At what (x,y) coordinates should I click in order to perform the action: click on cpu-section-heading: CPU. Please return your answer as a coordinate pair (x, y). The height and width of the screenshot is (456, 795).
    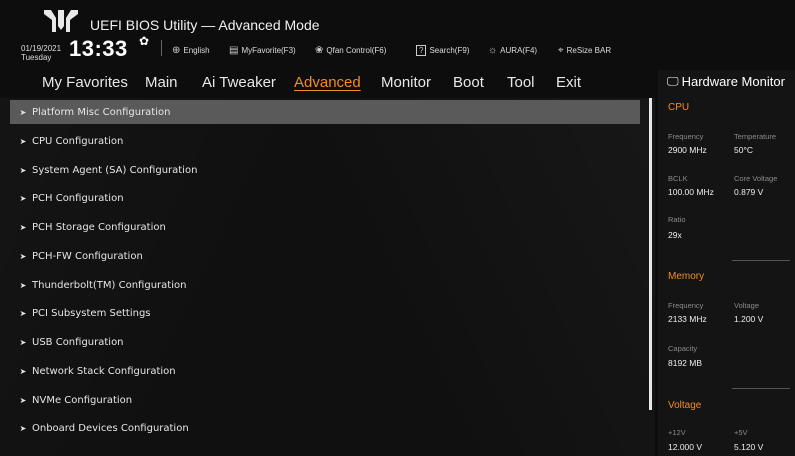
    Looking at the image, I should click on (679, 107).